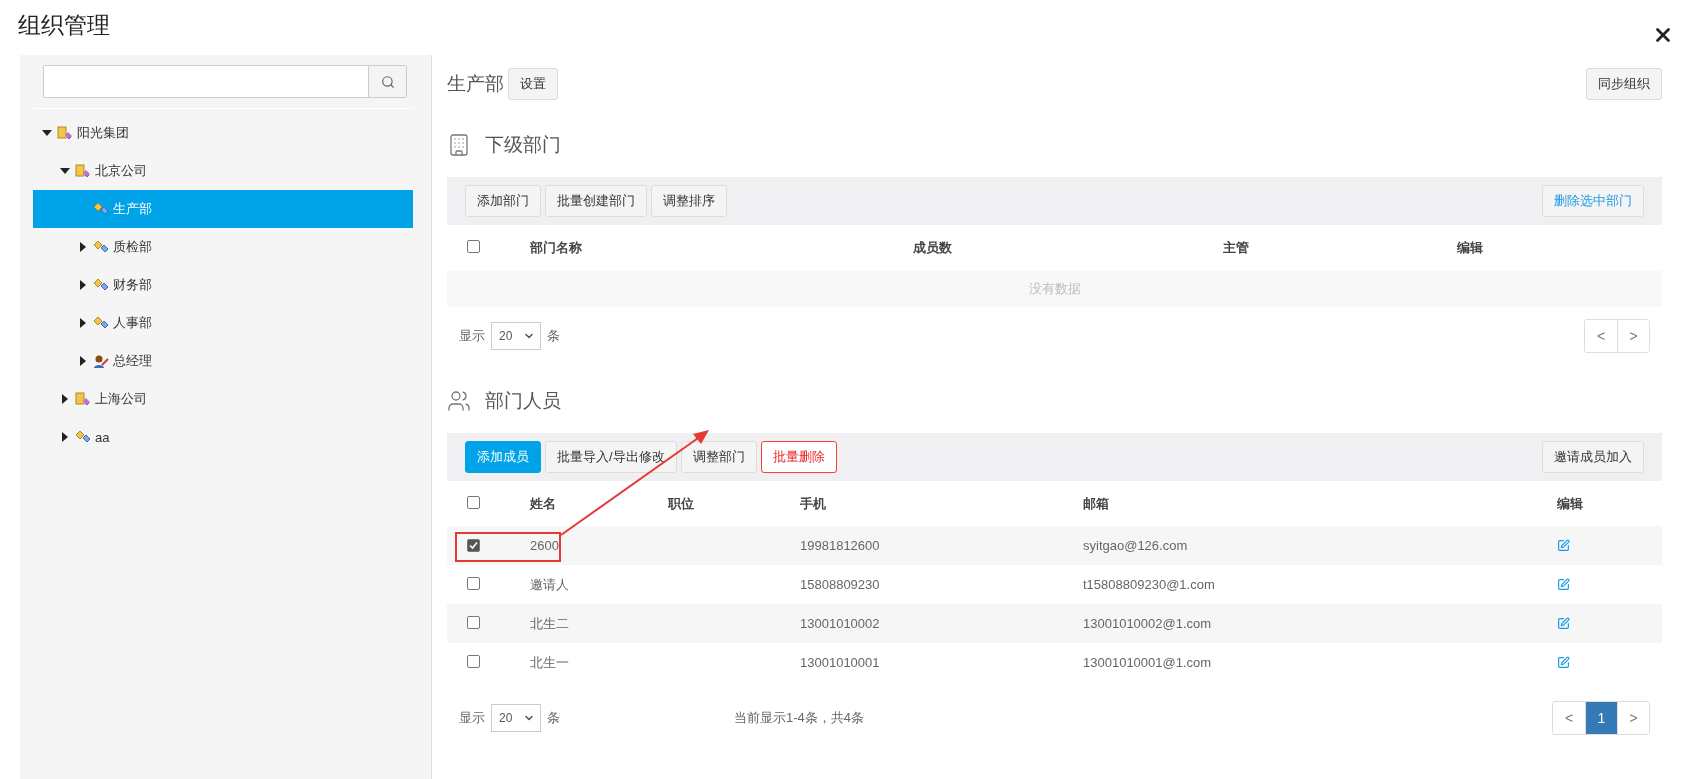 The width and height of the screenshot is (1692, 779). I want to click on tree-item-label: 财务部, so click(132, 285).